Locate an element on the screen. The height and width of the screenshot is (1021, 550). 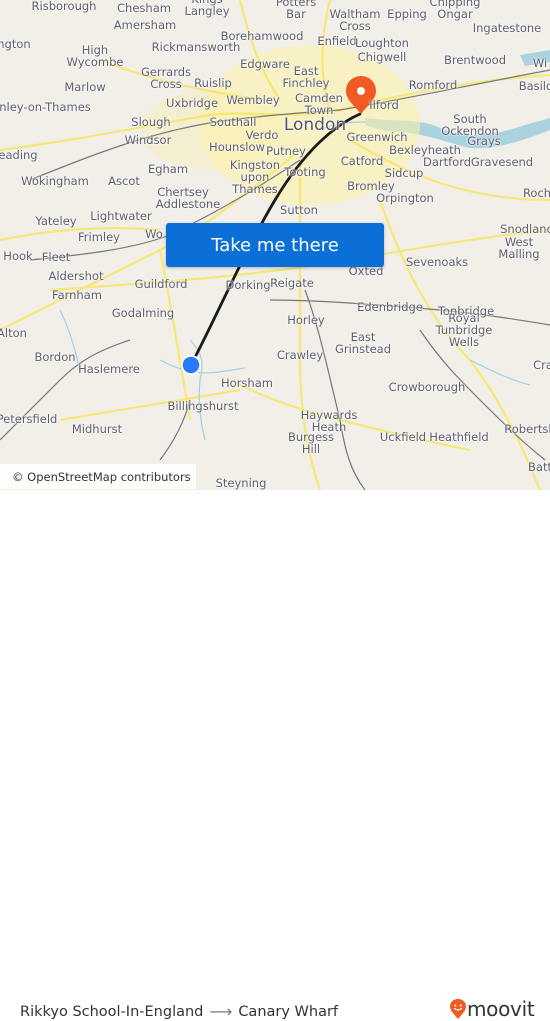
map-label: Roch is located at coordinates (536, 193).